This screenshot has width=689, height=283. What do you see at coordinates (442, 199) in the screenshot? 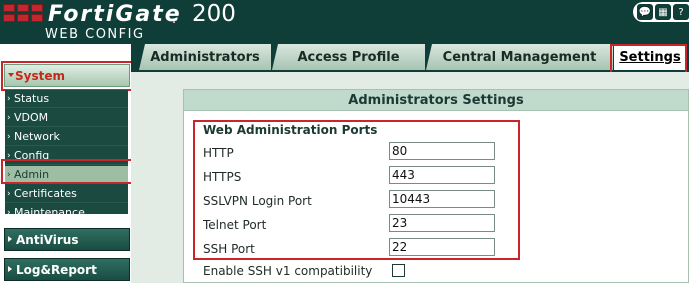
I see `sslvpn-port-input: 10443` at bounding box center [442, 199].